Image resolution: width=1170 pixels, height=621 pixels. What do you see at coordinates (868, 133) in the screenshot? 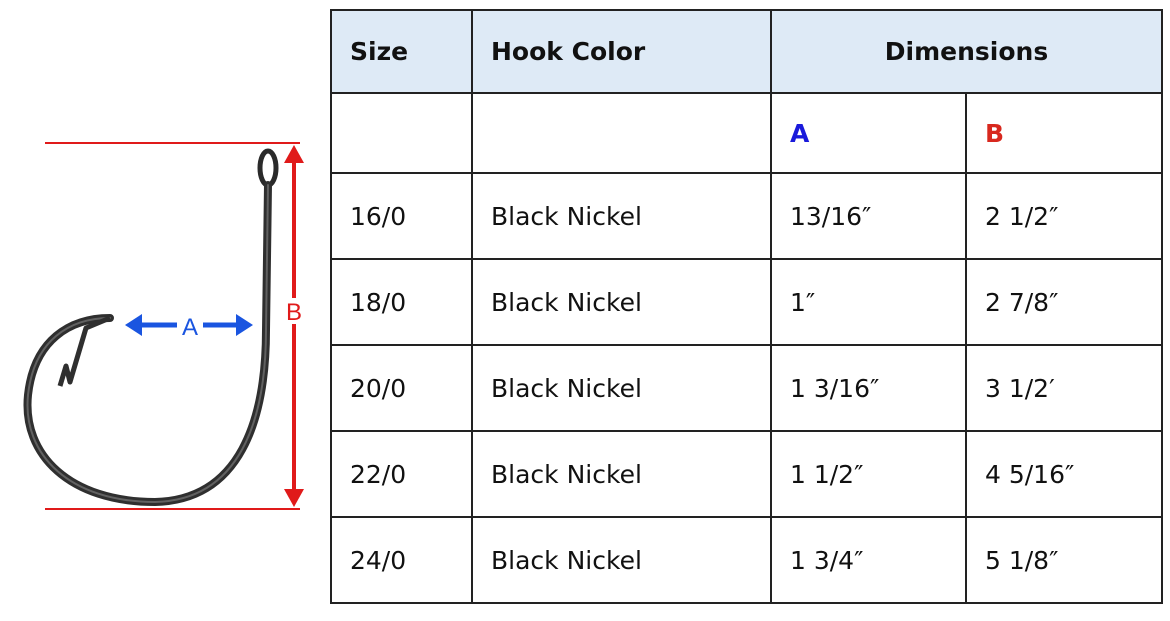
I see `subheader-a: A` at bounding box center [868, 133].